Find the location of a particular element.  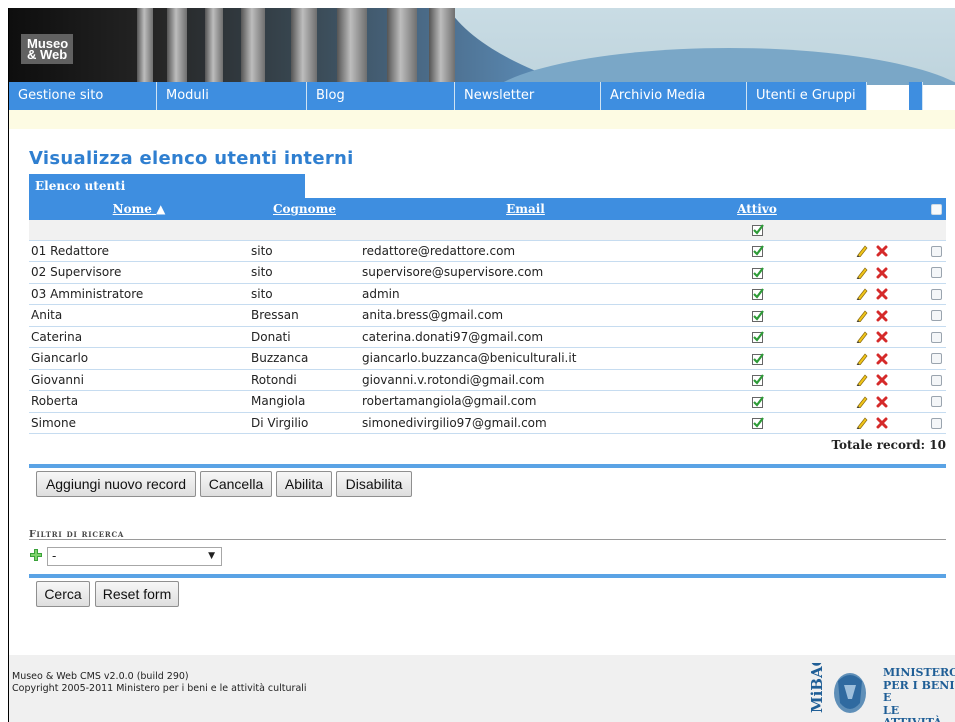

nav-moduli: Moduli is located at coordinates (232, 96).